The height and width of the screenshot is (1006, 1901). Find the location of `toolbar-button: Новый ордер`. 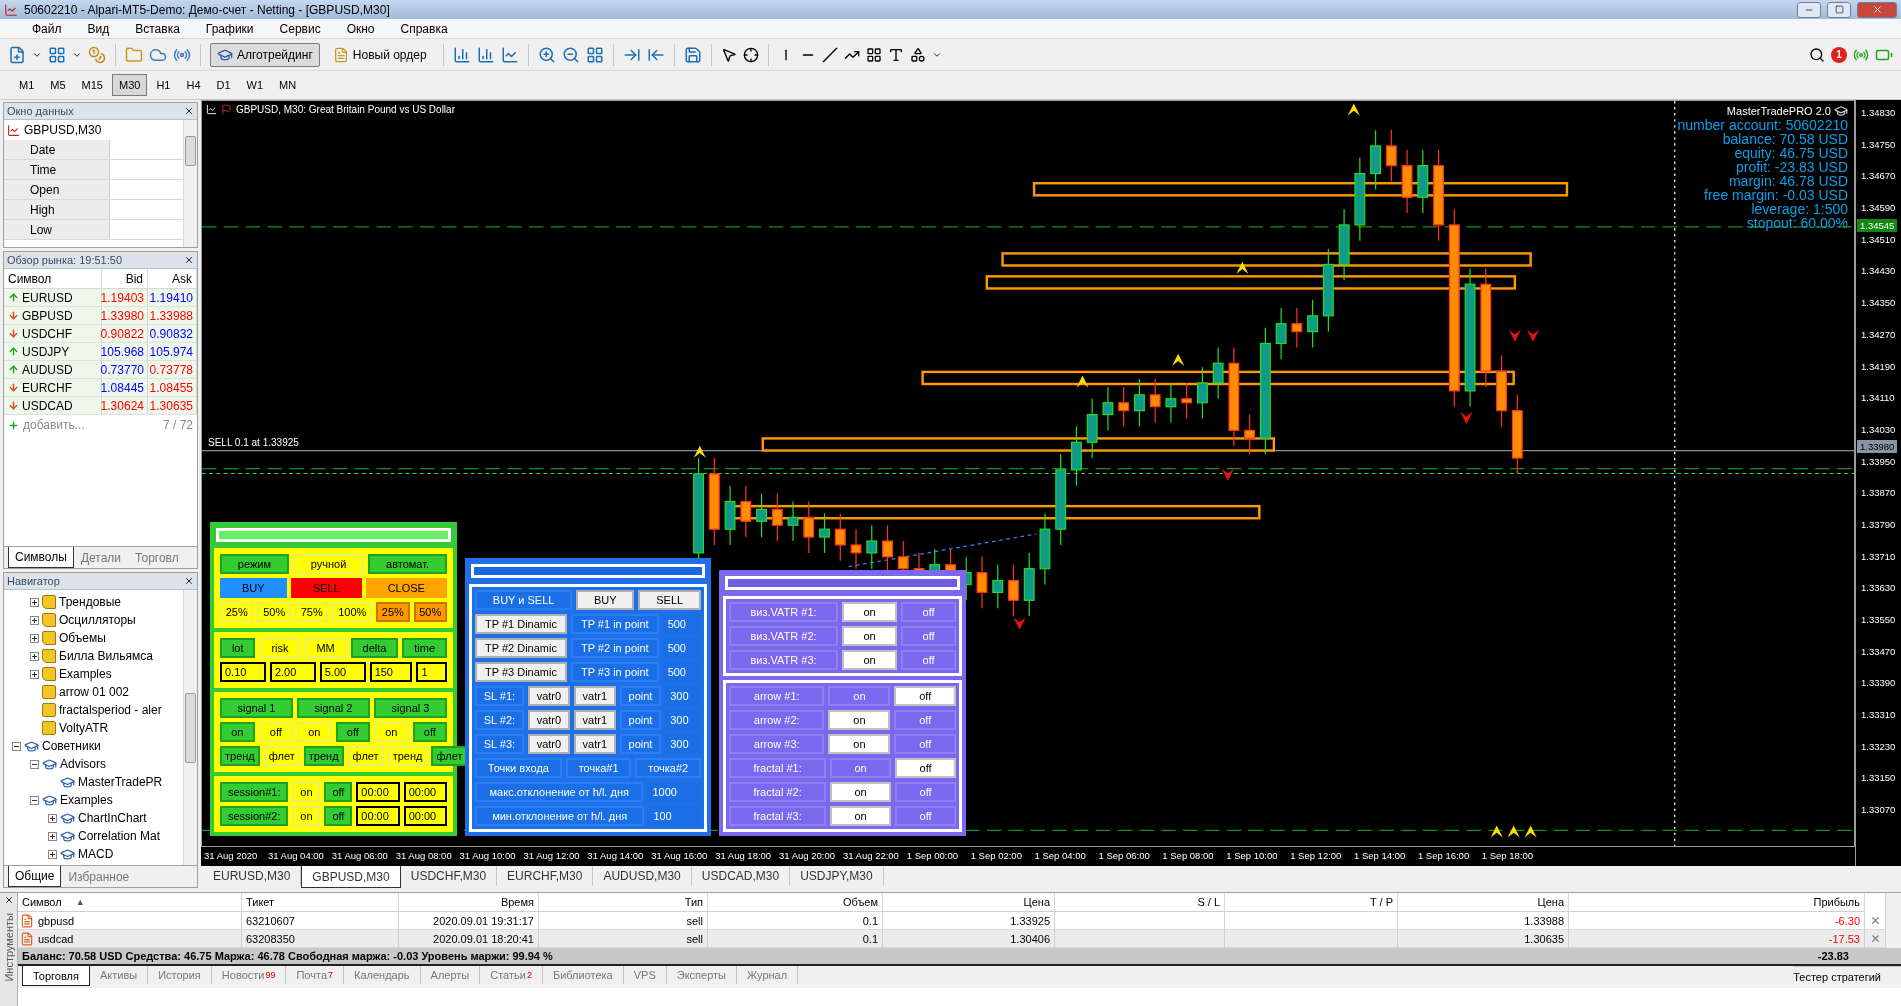

toolbar-button: Новый ордер is located at coordinates (379, 54).